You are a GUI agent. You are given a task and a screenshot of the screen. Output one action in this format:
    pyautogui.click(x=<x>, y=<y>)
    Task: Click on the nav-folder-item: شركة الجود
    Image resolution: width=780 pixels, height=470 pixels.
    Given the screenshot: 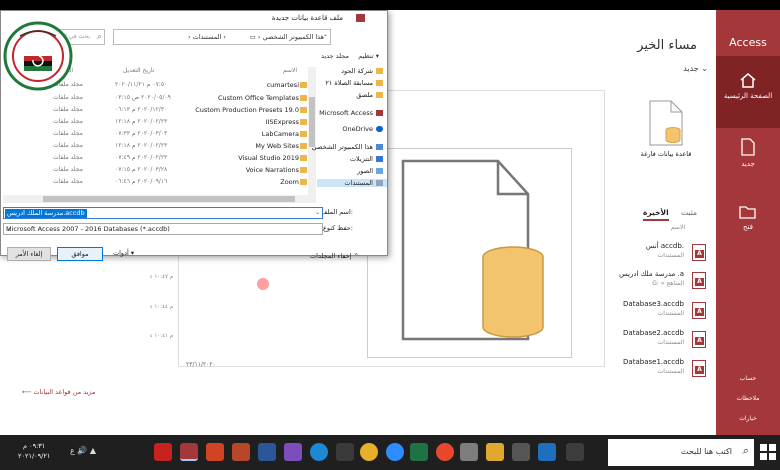 What is the action you would take?
    pyautogui.click(x=362, y=71)
    